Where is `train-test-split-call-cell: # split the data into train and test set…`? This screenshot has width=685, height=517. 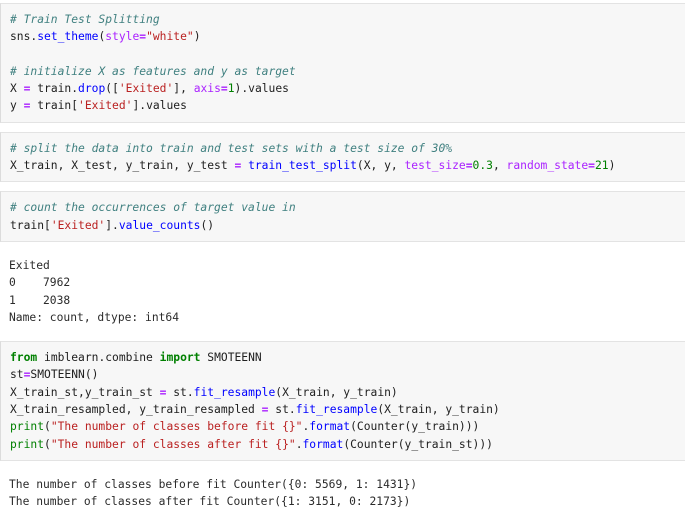 train-test-split-call-cell: # split the data into train and test set… is located at coordinates (342, 157).